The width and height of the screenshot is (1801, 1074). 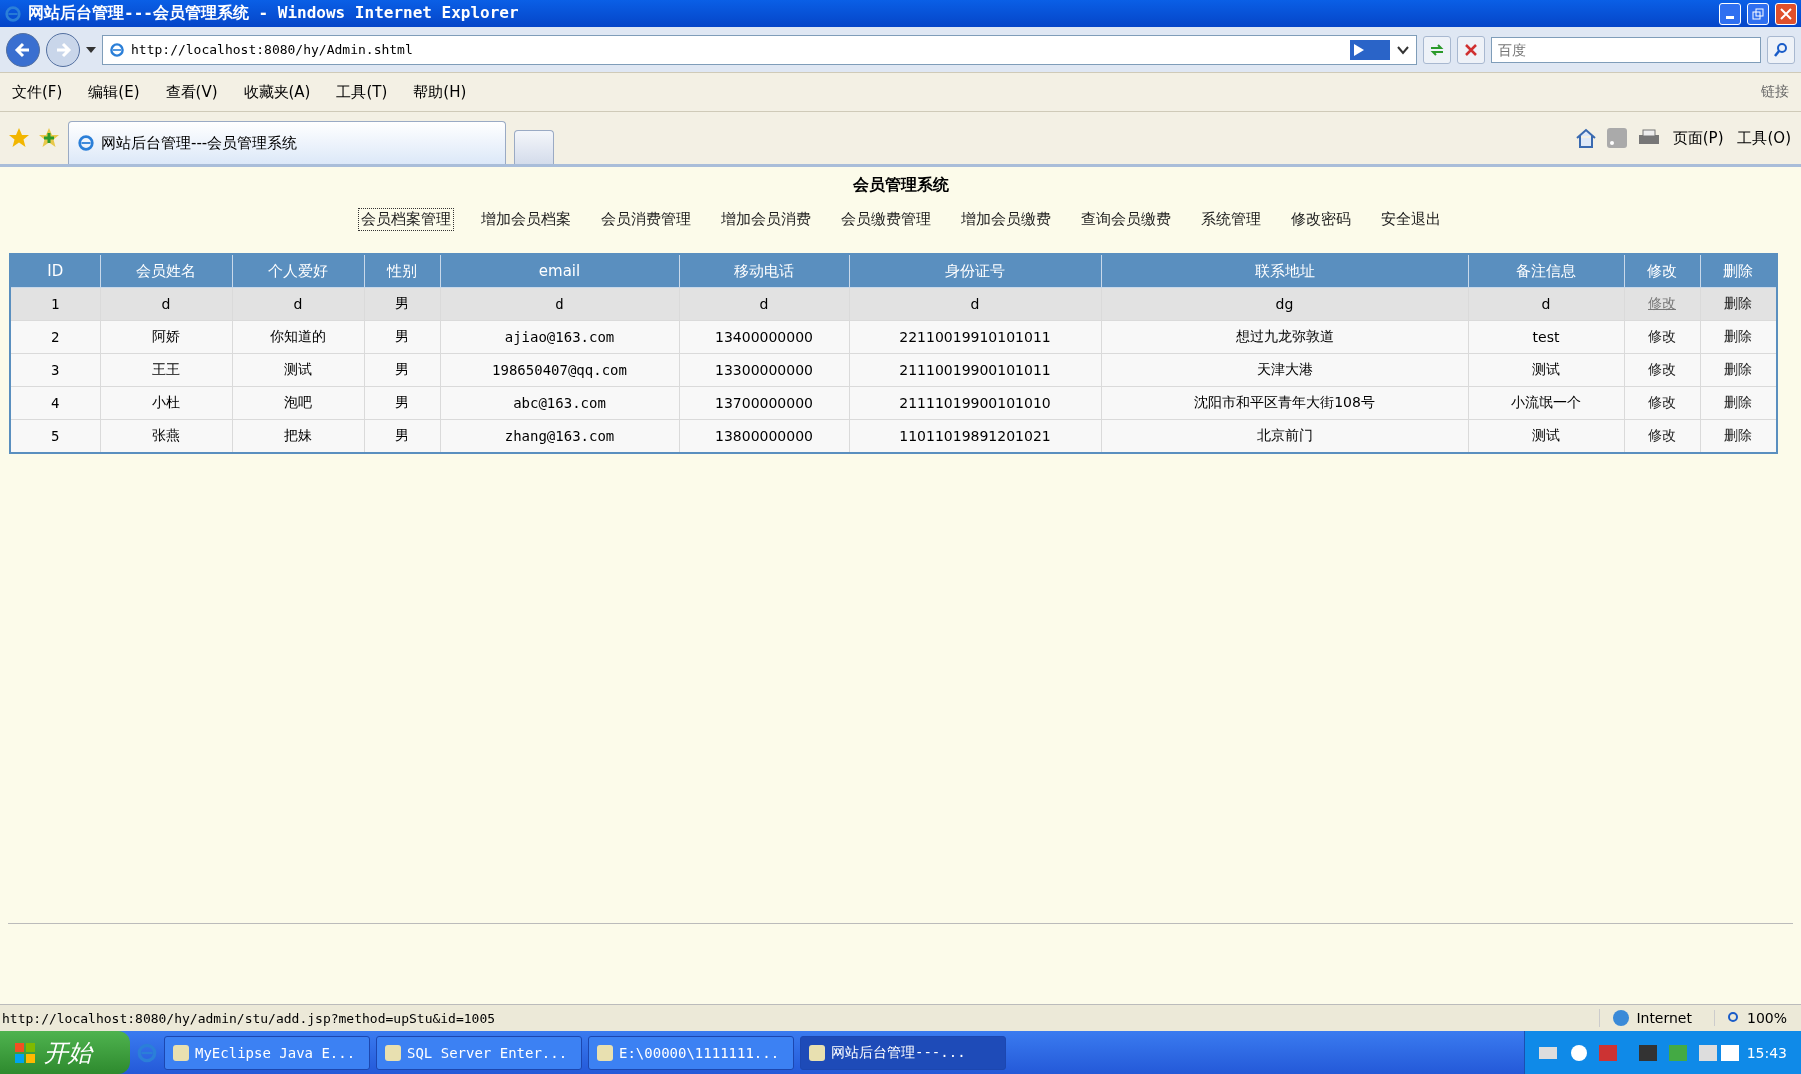 What do you see at coordinates (1546, 403) in the screenshot?
I see `table-cell: 小流氓一个` at bounding box center [1546, 403].